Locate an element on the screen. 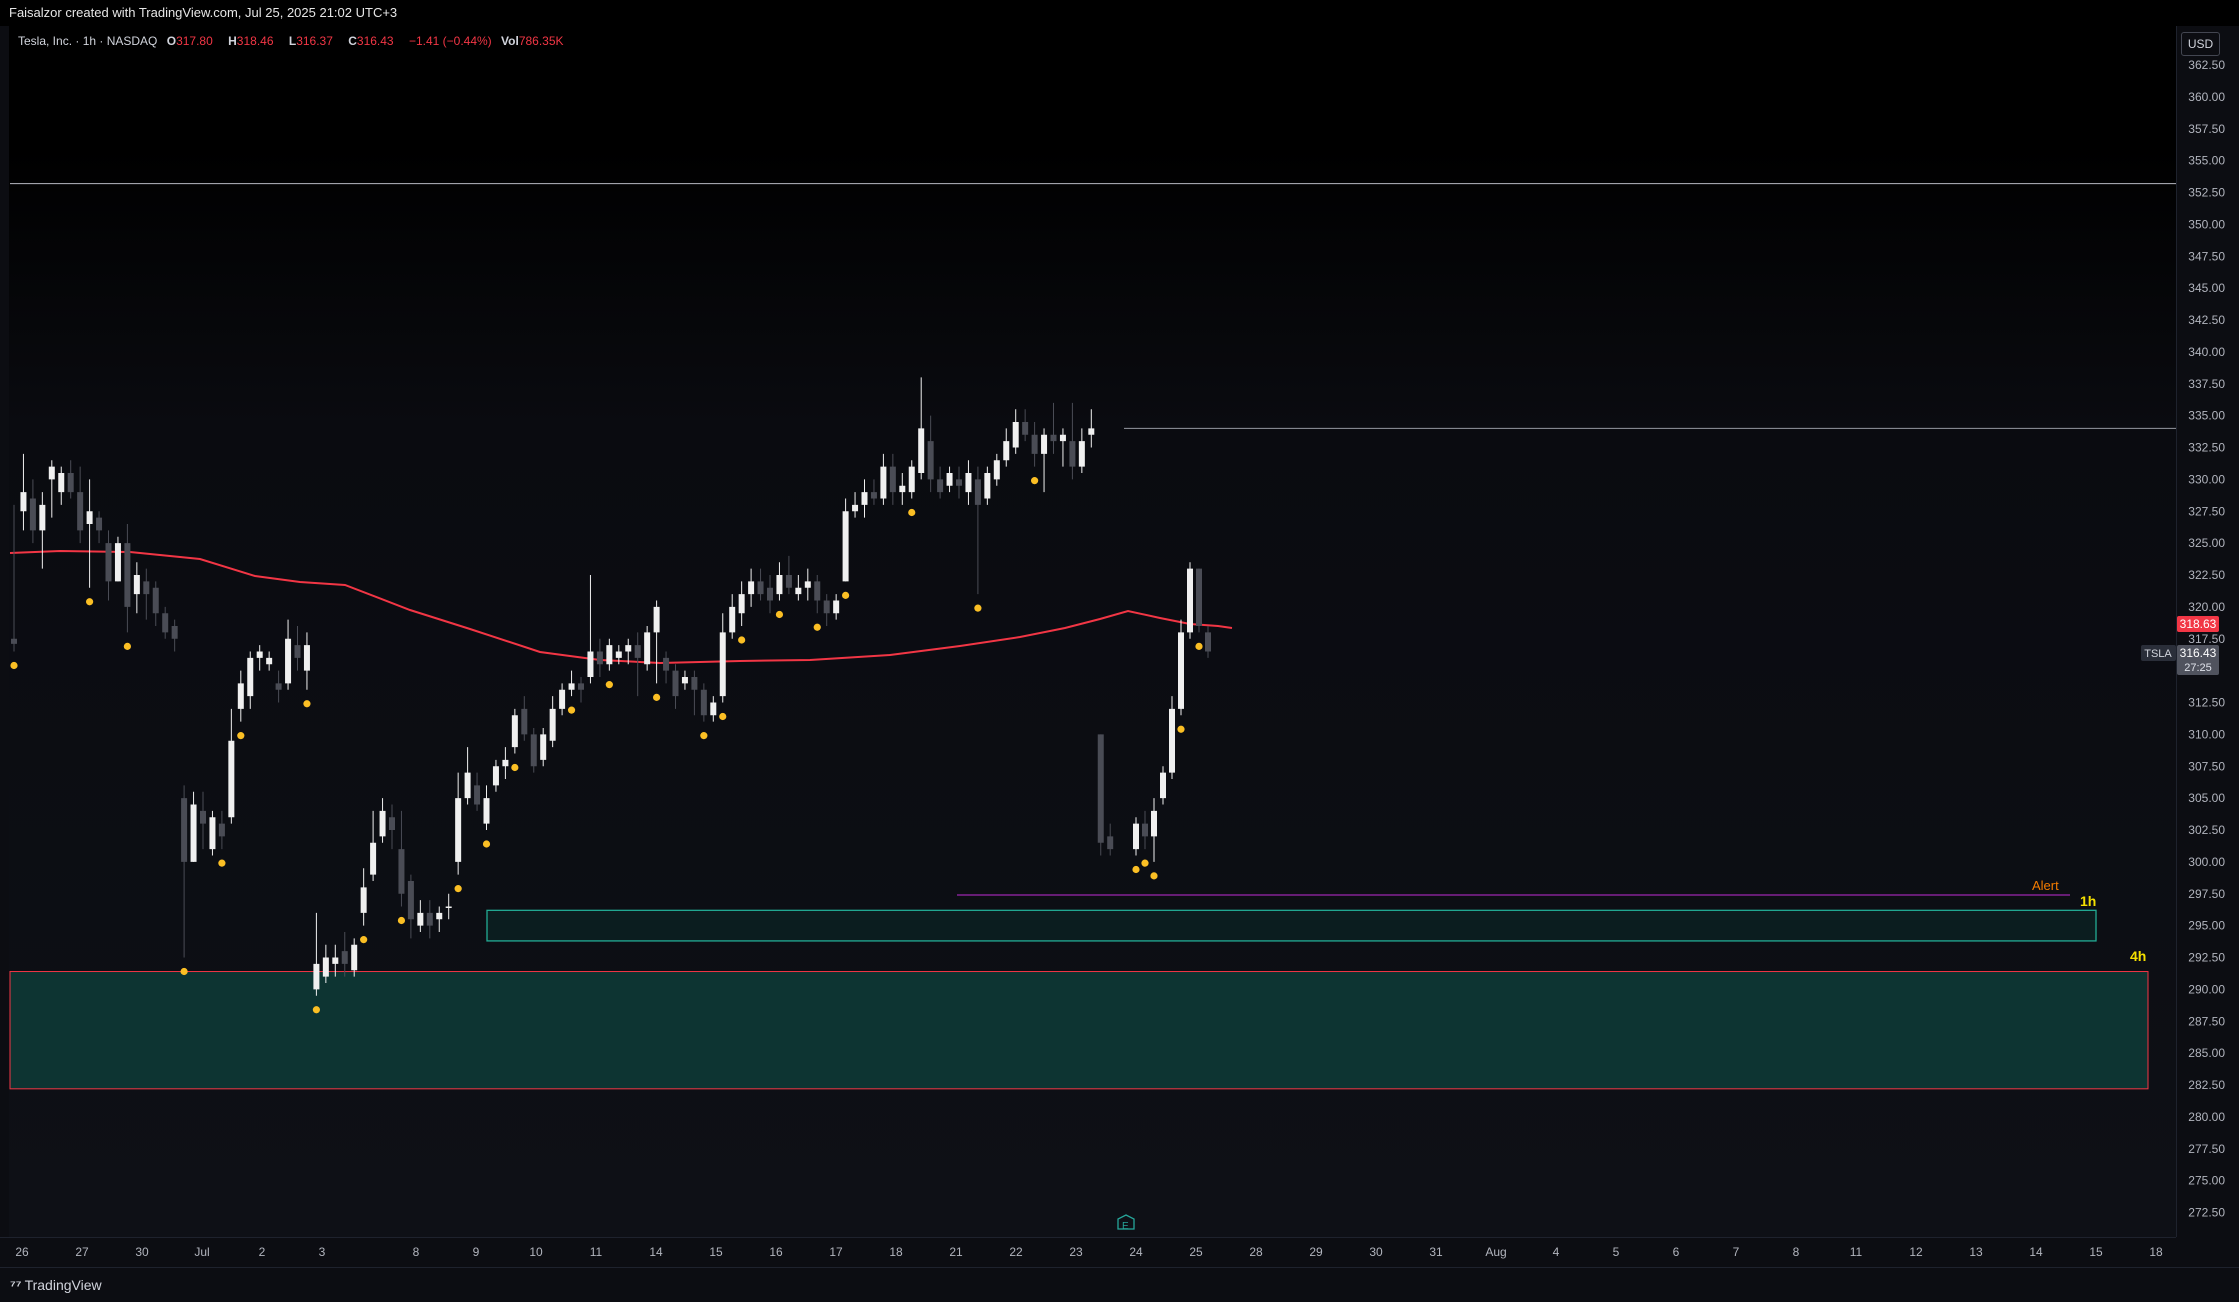 The width and height of the screenshot is (2239, 1302). alert-label: Alert is located at coordinates (2045, 885).